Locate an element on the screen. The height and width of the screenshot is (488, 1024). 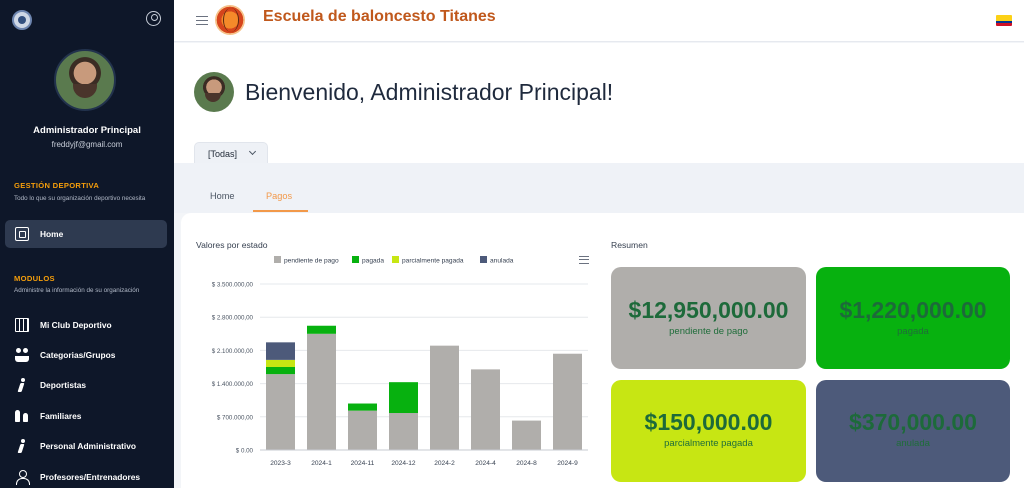
sidebar-item-label: Deportistas is located at coordinates (63, 385).